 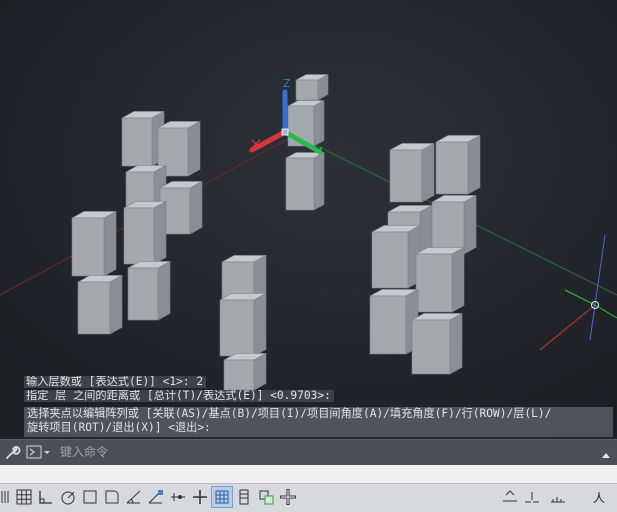 What do you see at coordinates (156, 497) in the screenshot?
I see `dynamic-ucs-icon` at bounding box center [156, 497].